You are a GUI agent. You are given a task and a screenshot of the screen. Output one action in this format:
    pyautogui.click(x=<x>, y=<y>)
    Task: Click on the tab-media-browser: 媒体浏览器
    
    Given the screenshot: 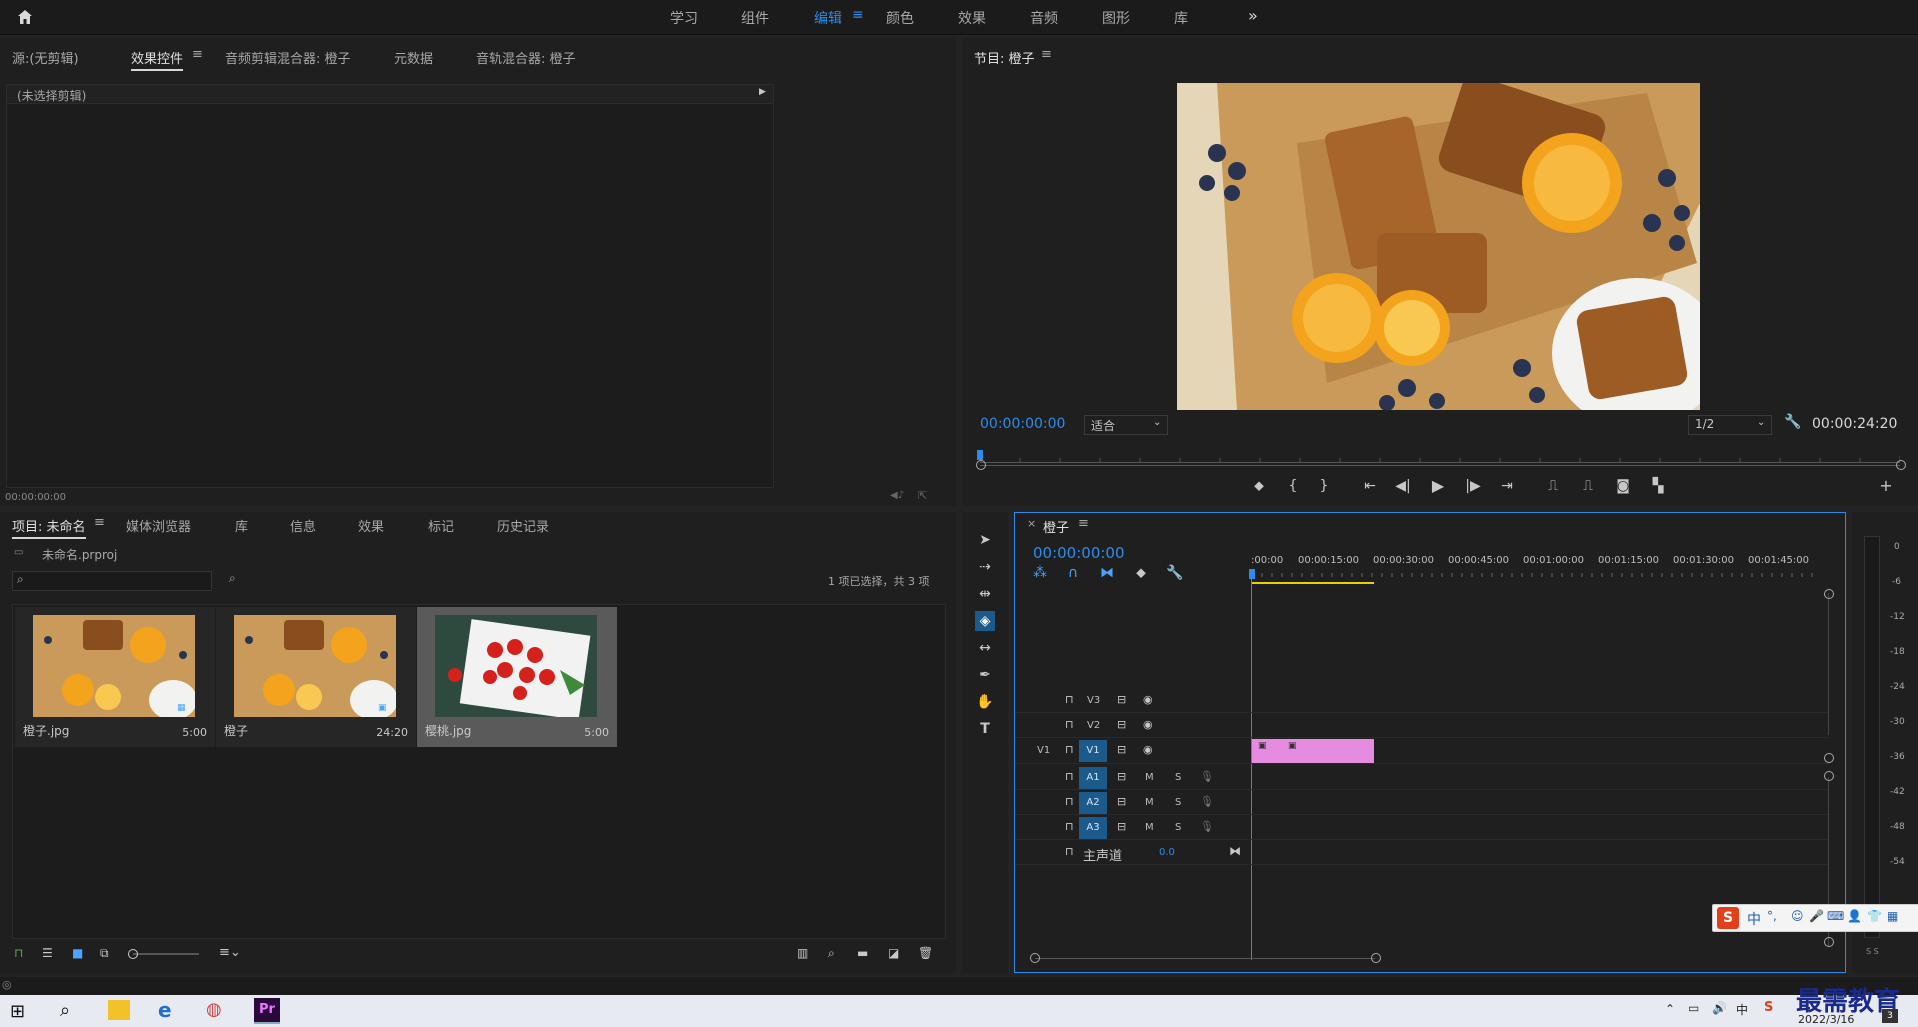 What is the action you would take?
    pyautogui.click(x=158, y=525)
    